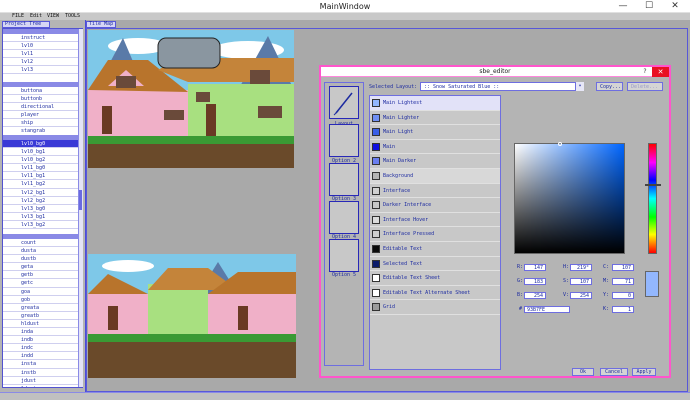 The height and width of the screenshot is (400, 690). What do you see at coordinates (614, 372) in the screenshot?
I see `cancel-button: Cancel` at bounding box center [614, 372].